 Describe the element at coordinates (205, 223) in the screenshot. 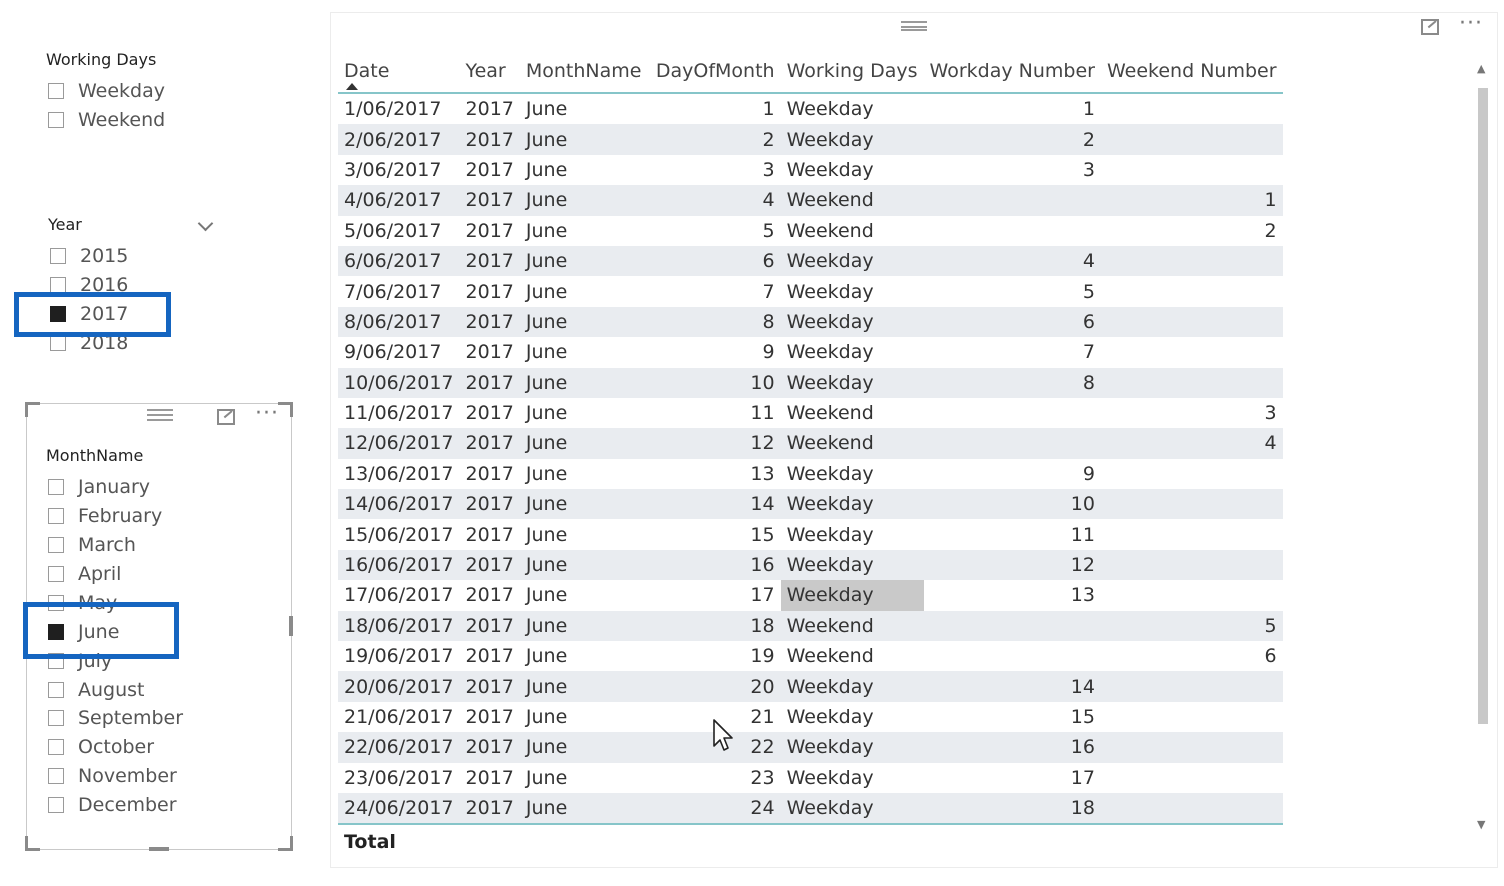

I see `chevron-down-icon` at that location.